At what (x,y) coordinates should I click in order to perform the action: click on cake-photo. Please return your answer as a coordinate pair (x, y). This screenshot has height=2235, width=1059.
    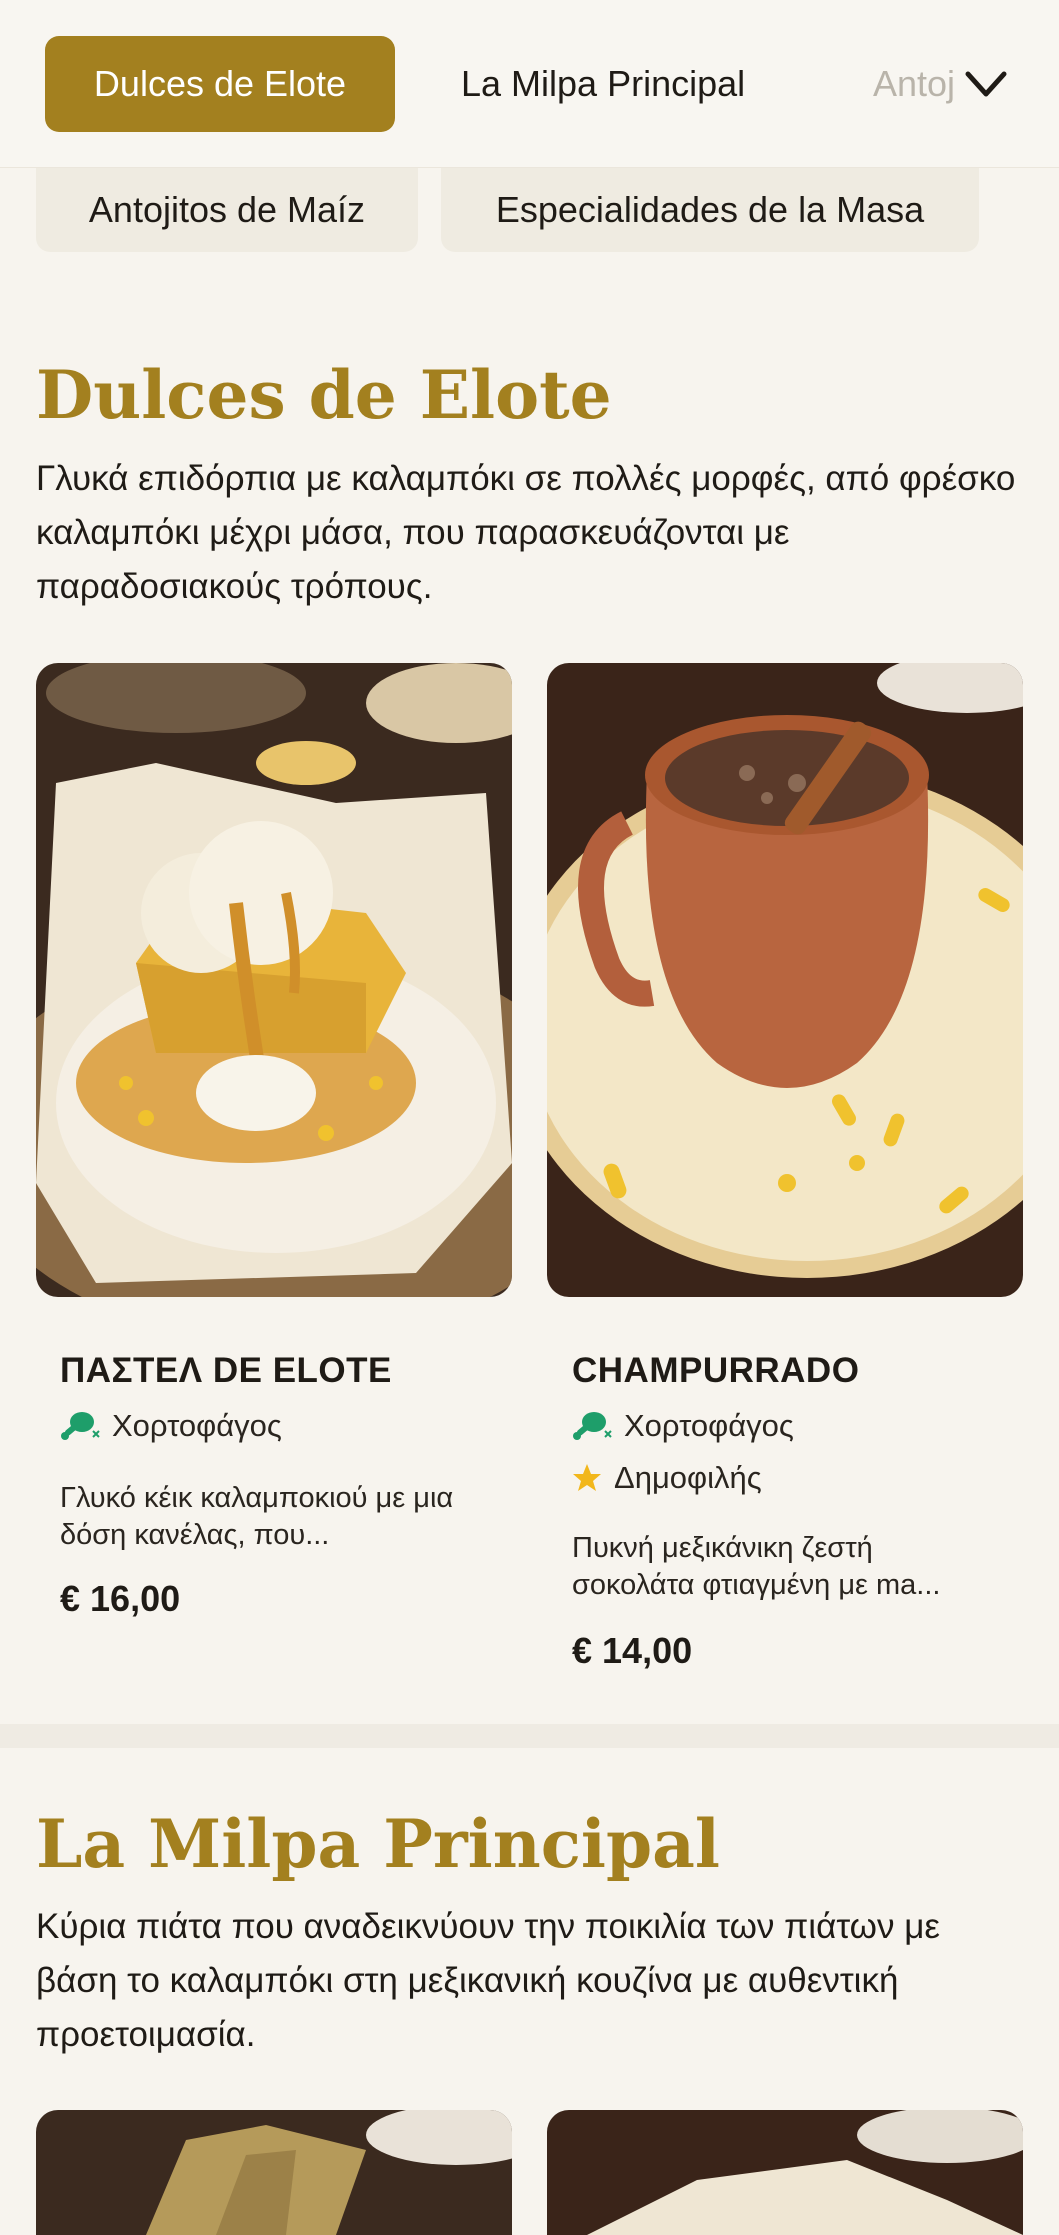
    Looking at the image, I should click on (274, 980).